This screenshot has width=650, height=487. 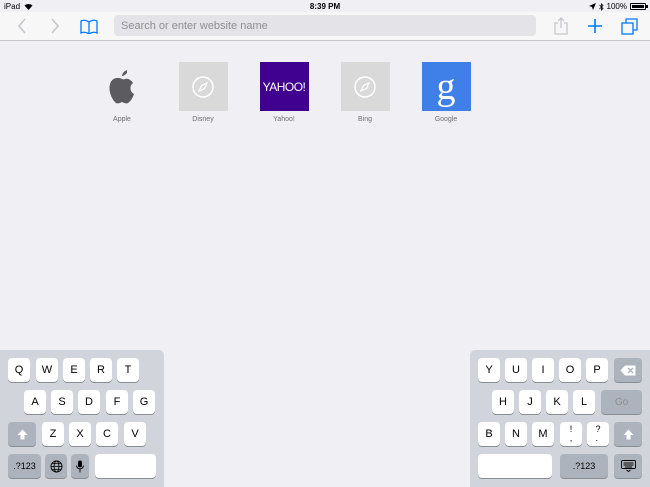 What do you see at coordinates (74, 370) in the screenshot?
I see `key-e: E` at bounding box center [74, 370].